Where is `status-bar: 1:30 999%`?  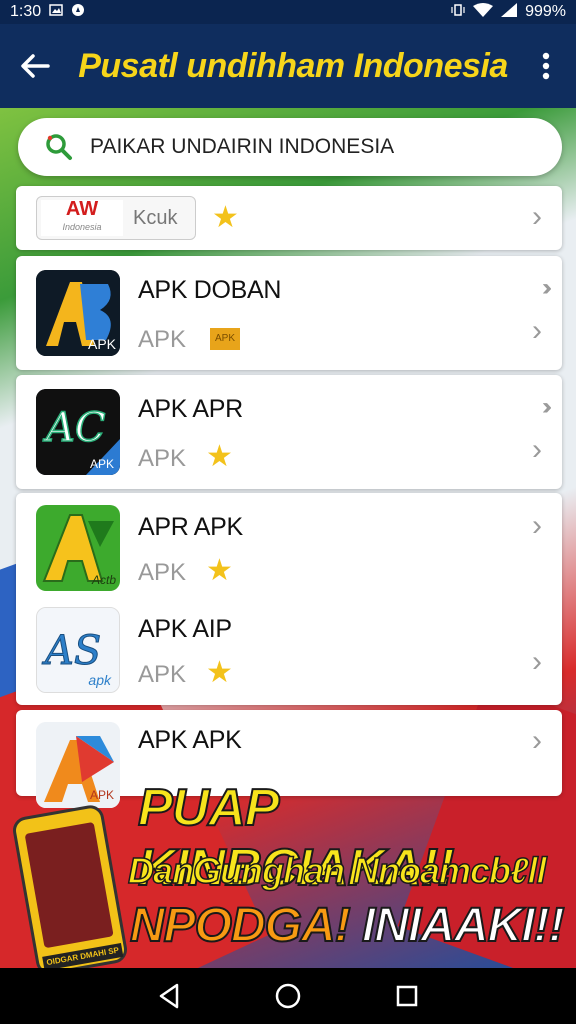
status-bar: 1:30 999% is located at coordinates (288, 12).